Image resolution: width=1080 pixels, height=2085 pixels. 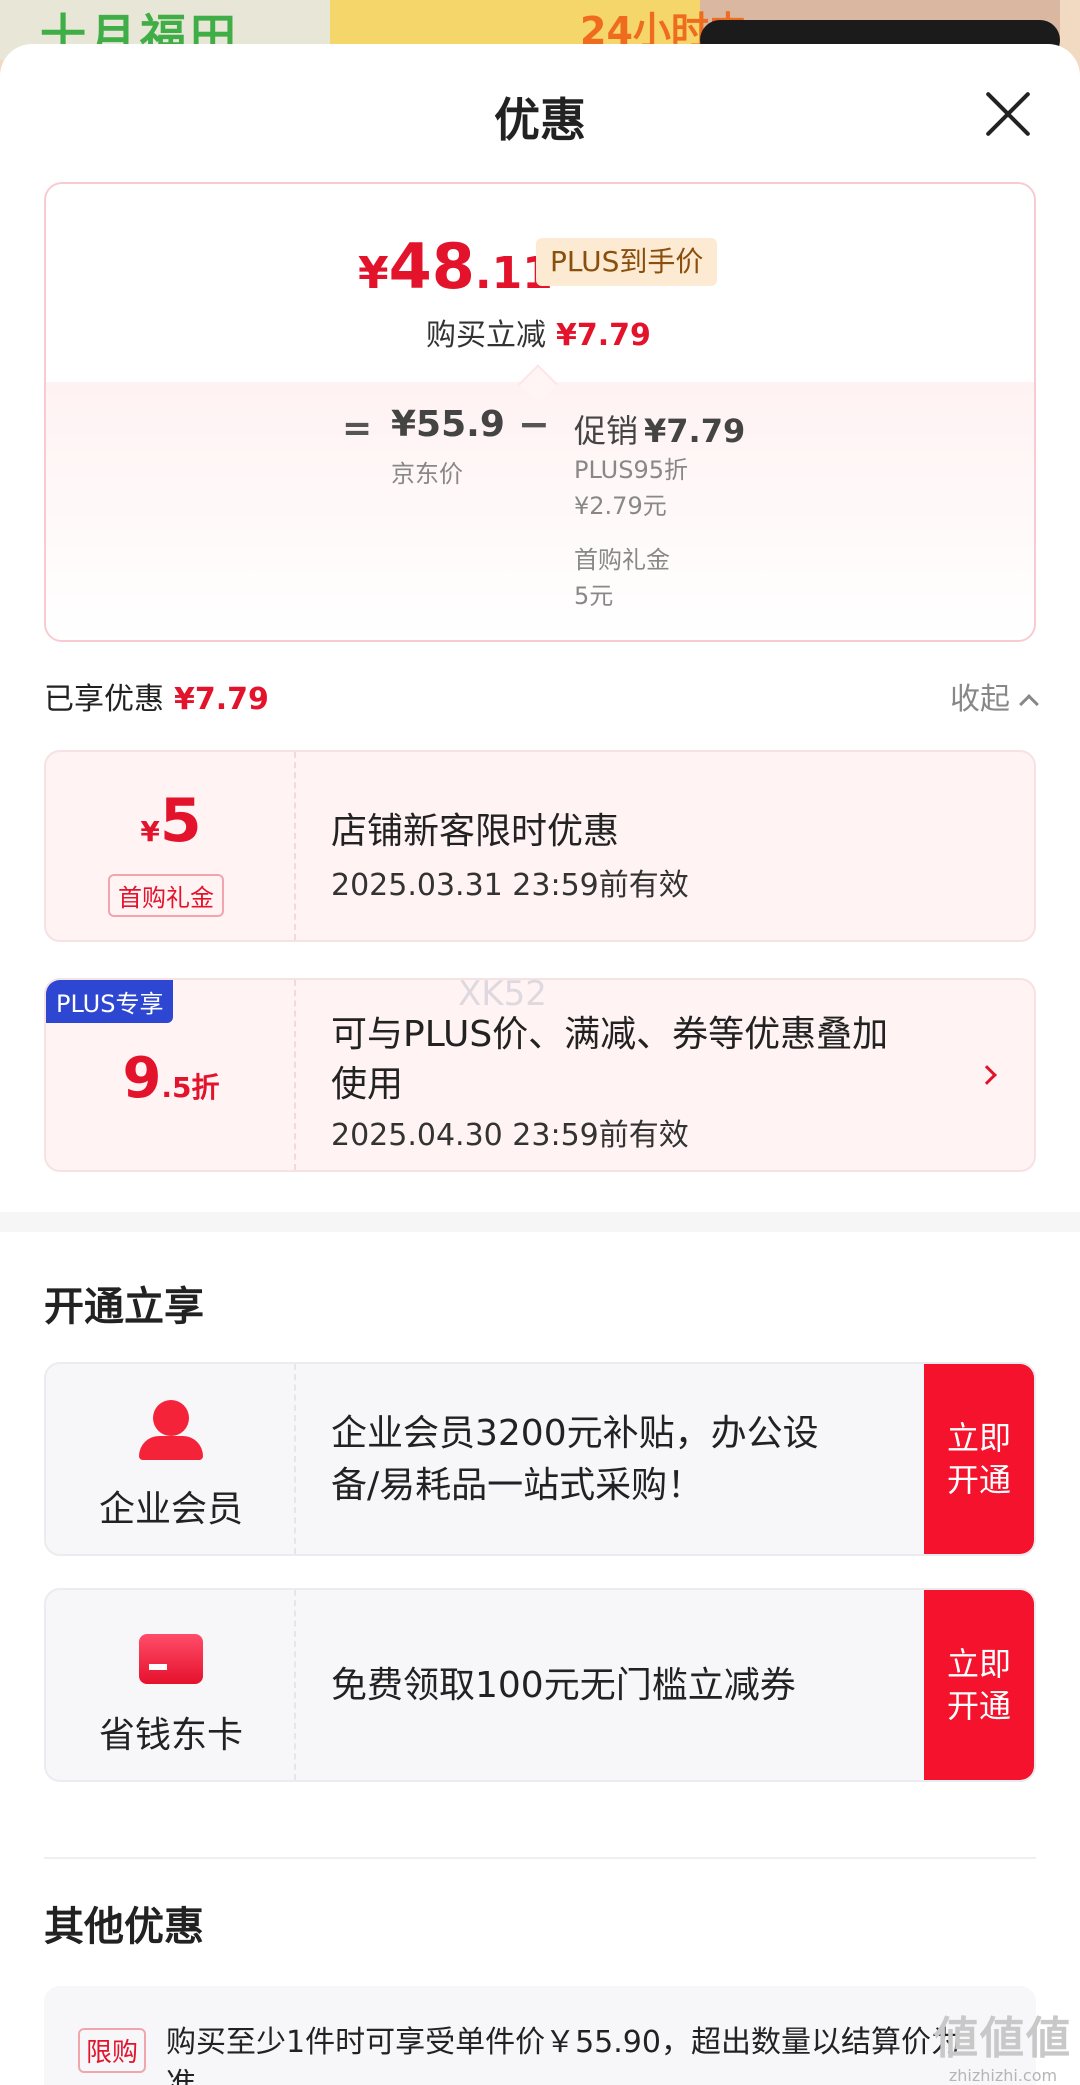 I want to click on coupon-title: 店铺新客限时优惠, so click(x=475, y=831).